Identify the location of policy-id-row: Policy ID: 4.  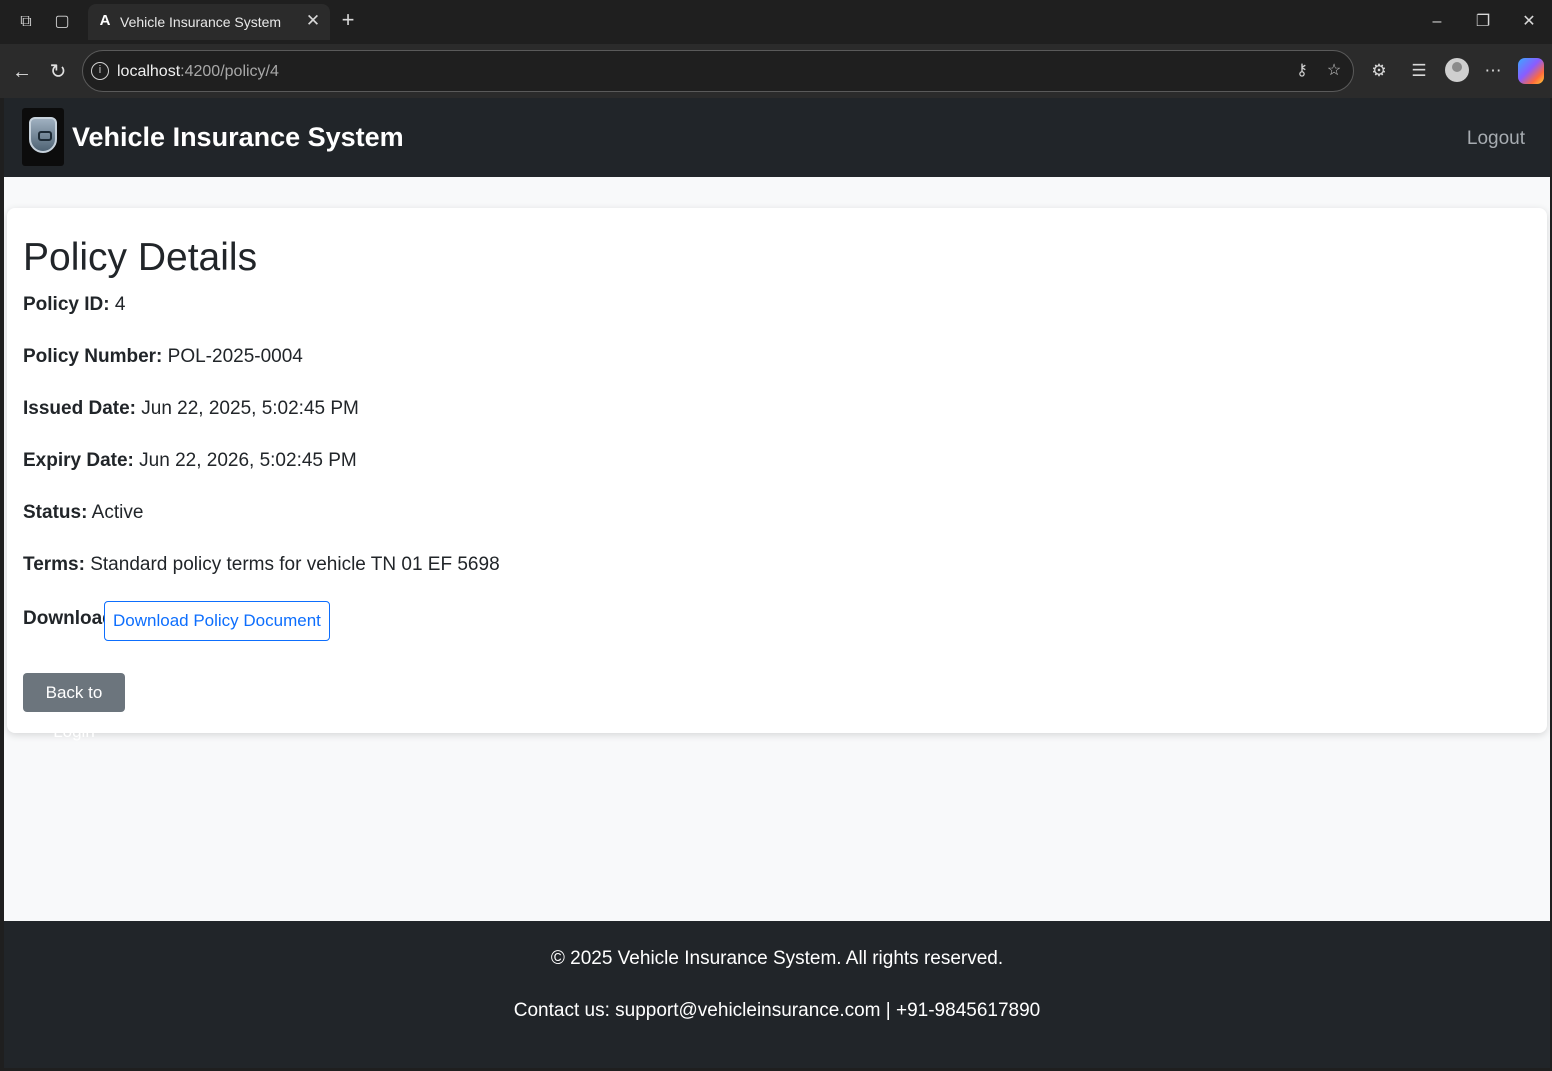
(74, 305).